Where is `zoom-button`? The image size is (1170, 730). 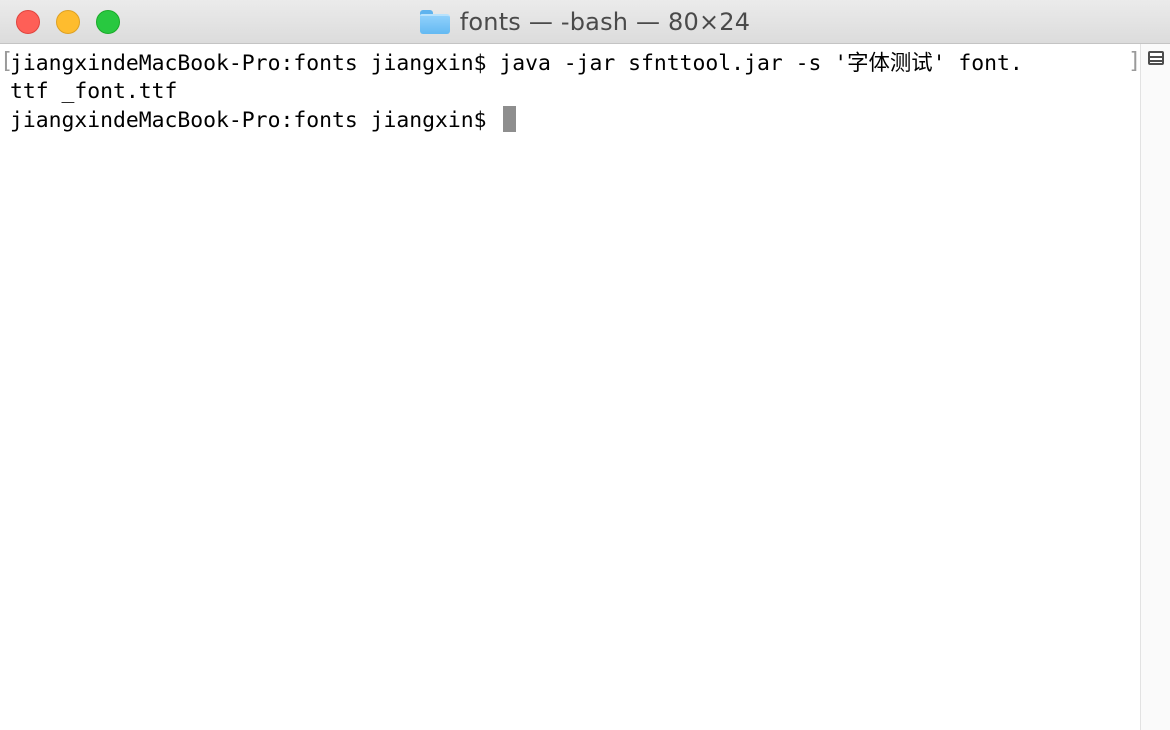
zoom-button is located at coordinates (108, 22).